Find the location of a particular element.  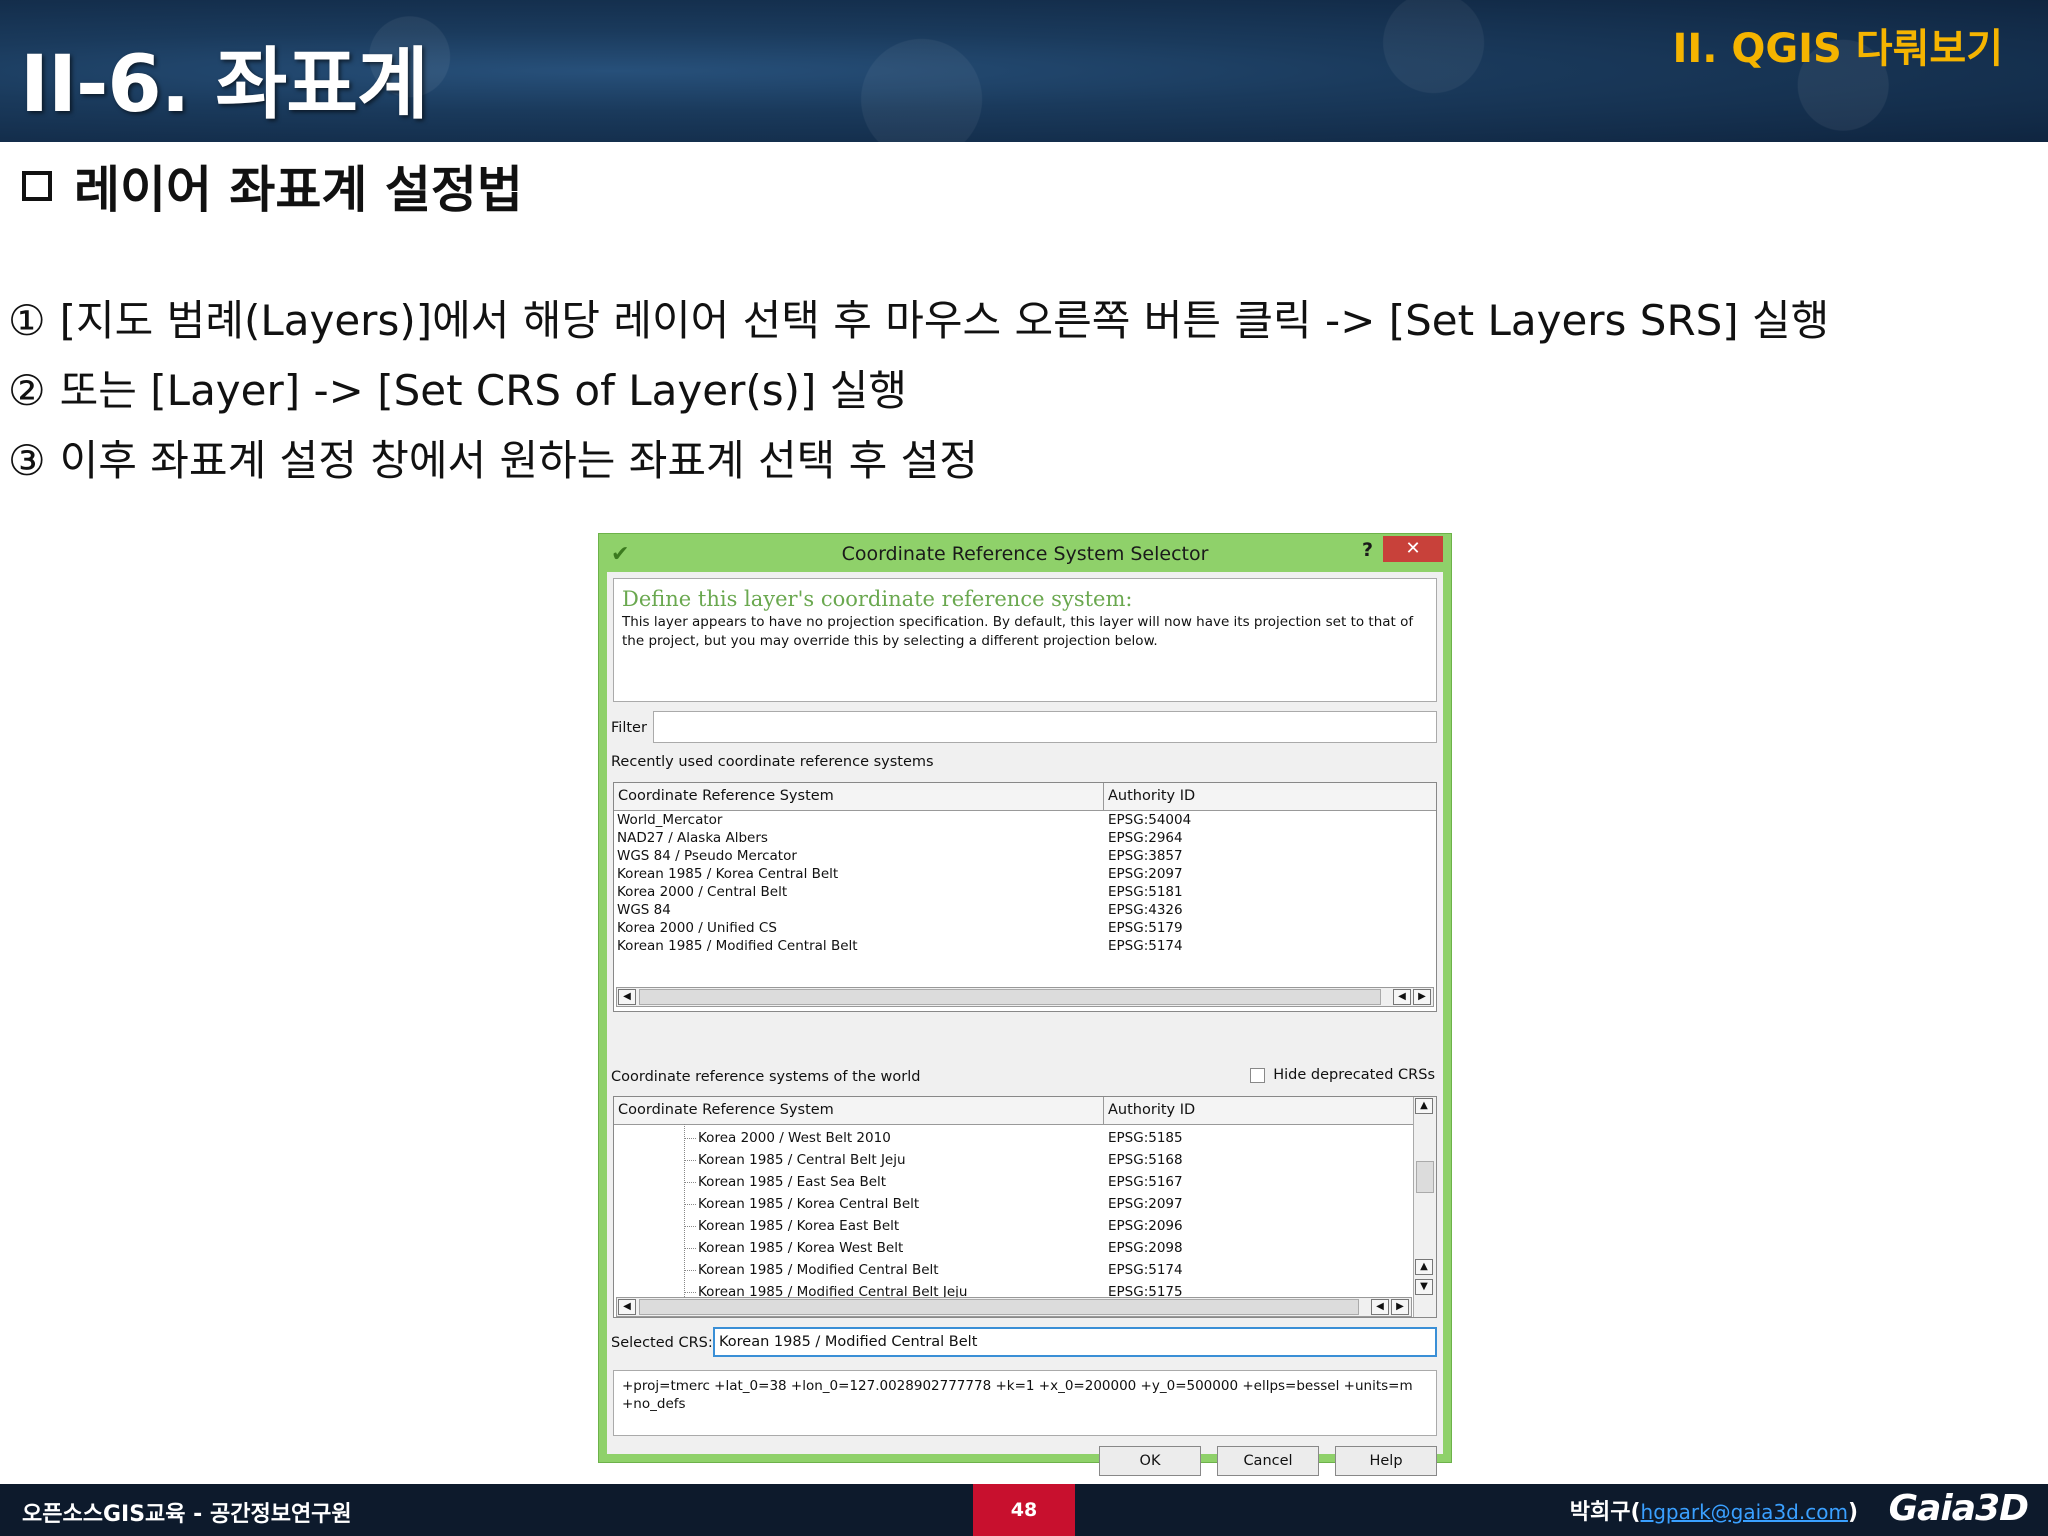

hide-deprecated-option: Hide deprecated CRSs is located at coordinates (1342, 1075).